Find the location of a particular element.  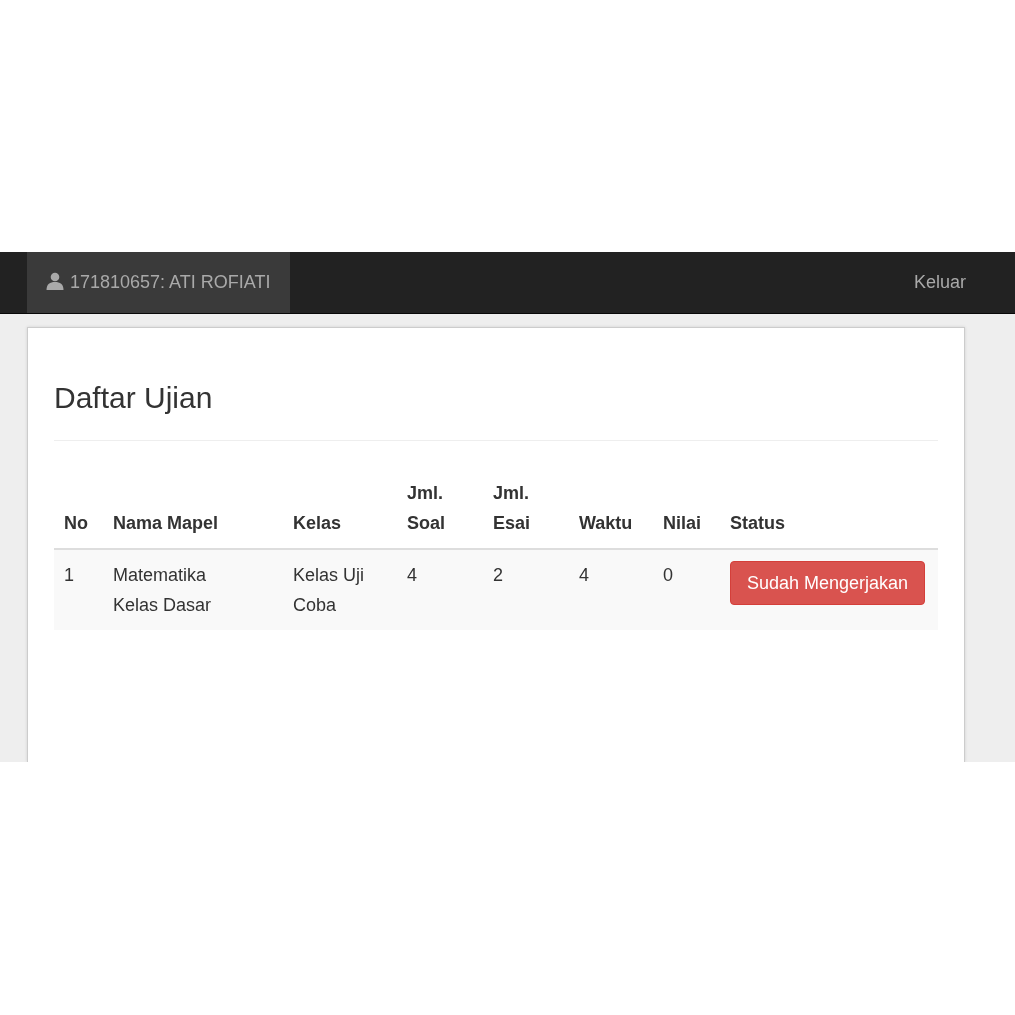

table-cell: Matematika Kelas Dasar is located at coordinates (193, 589).